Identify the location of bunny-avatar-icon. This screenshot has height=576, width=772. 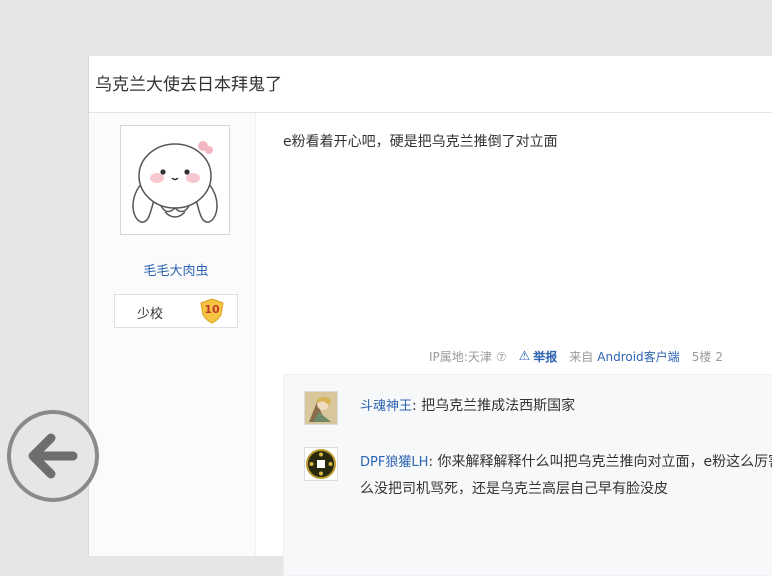
(175, 180).